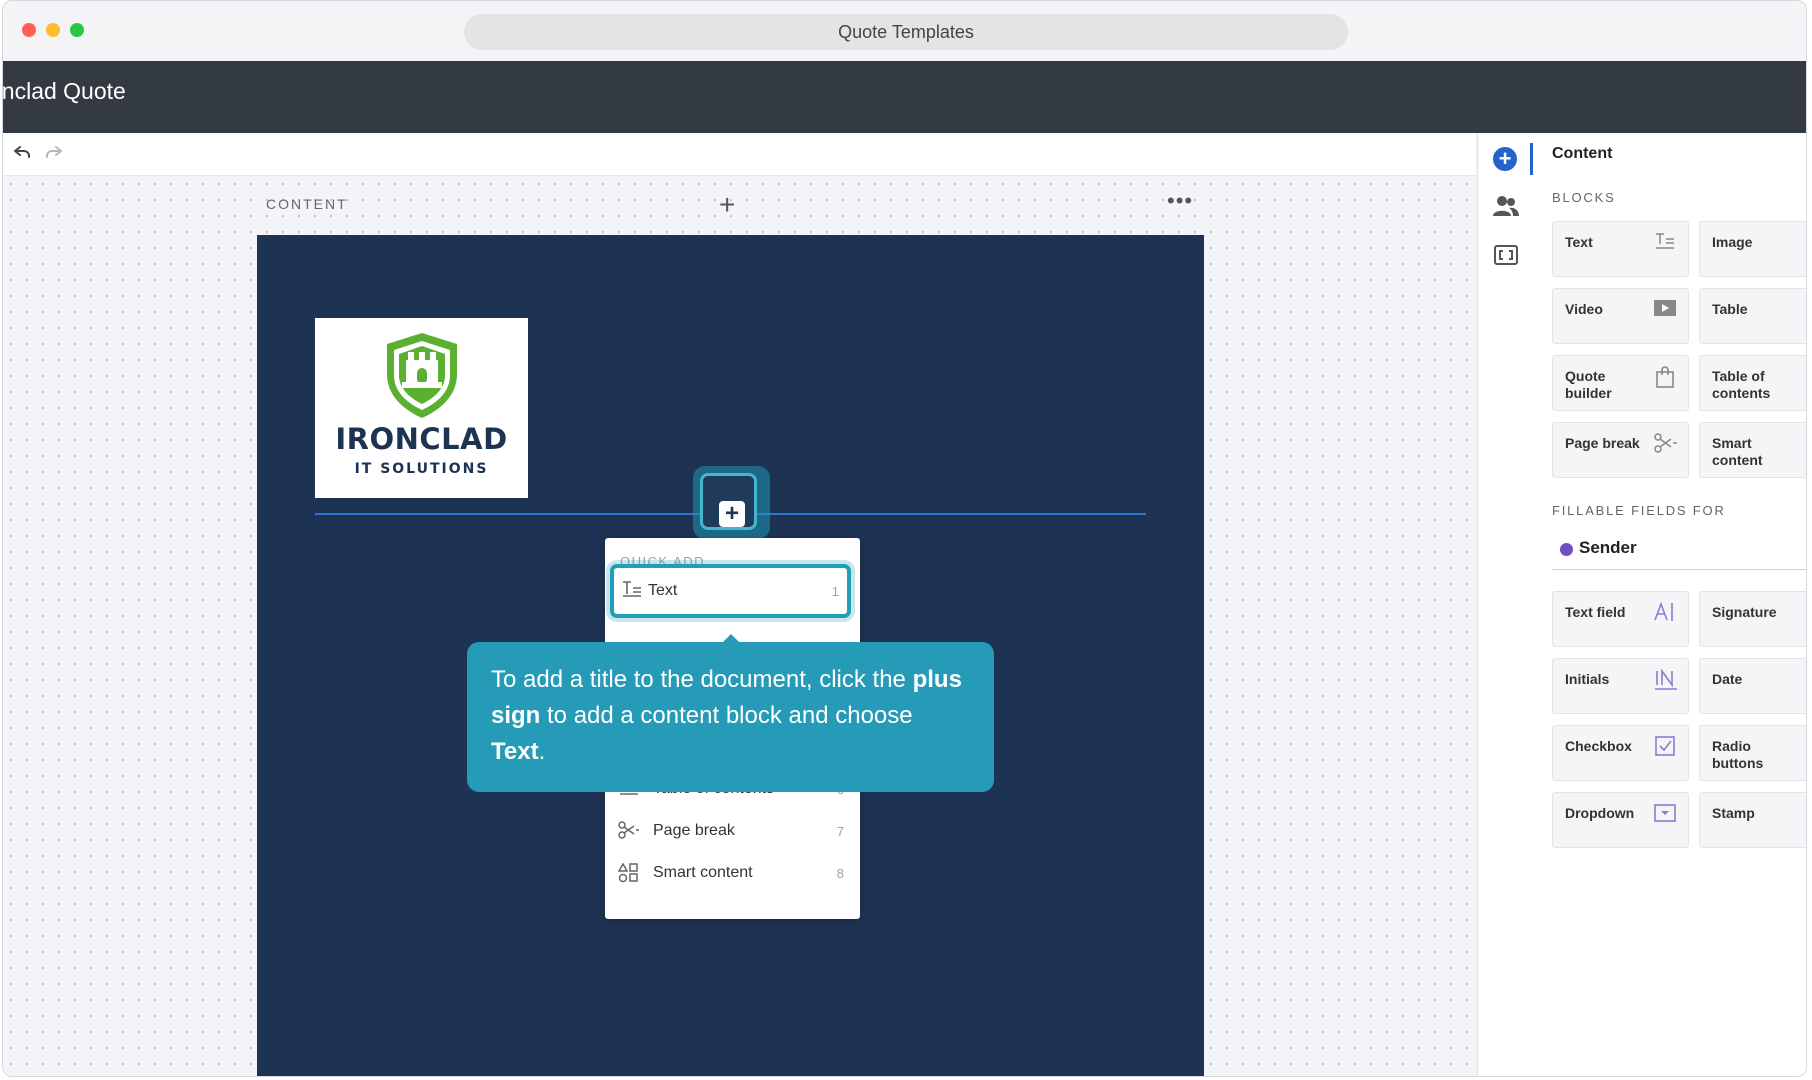 This screenshot has width=1812, height=1080. I want to click on logo-subtitle: IT SOLUTIONS, so click(421, 469).